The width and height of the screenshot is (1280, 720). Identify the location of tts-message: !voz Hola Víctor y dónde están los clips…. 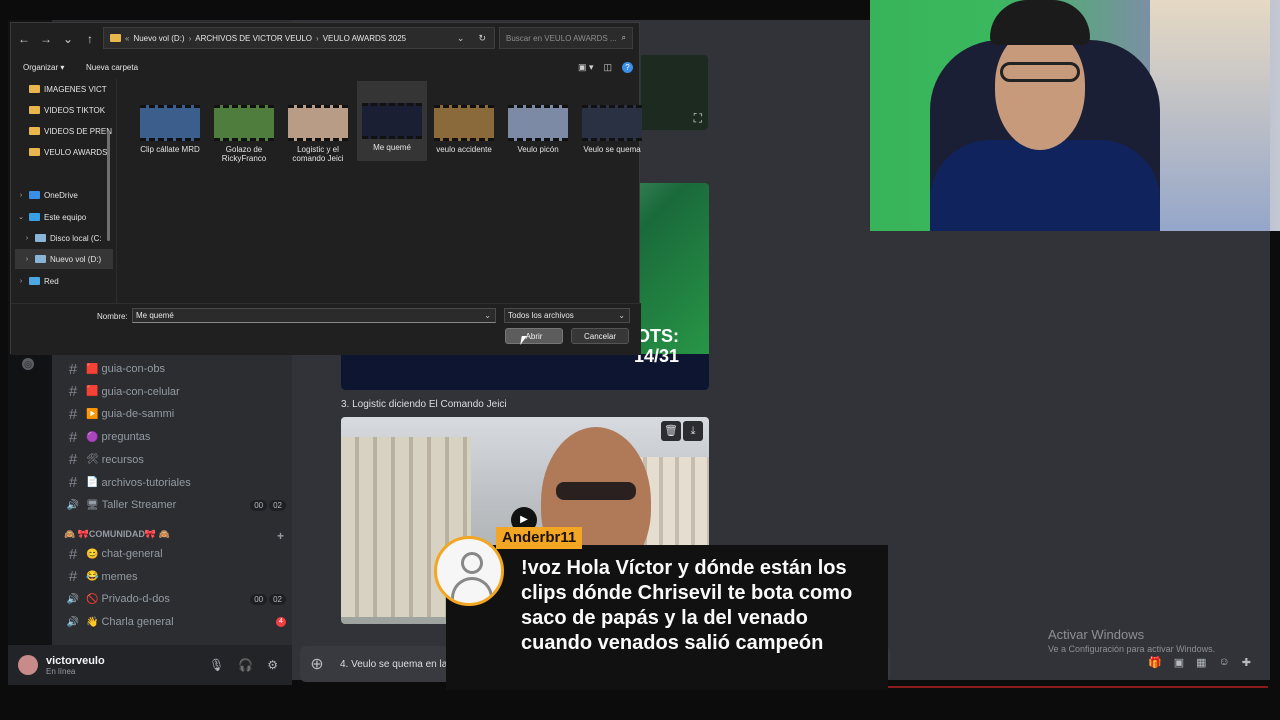
(687, 605).